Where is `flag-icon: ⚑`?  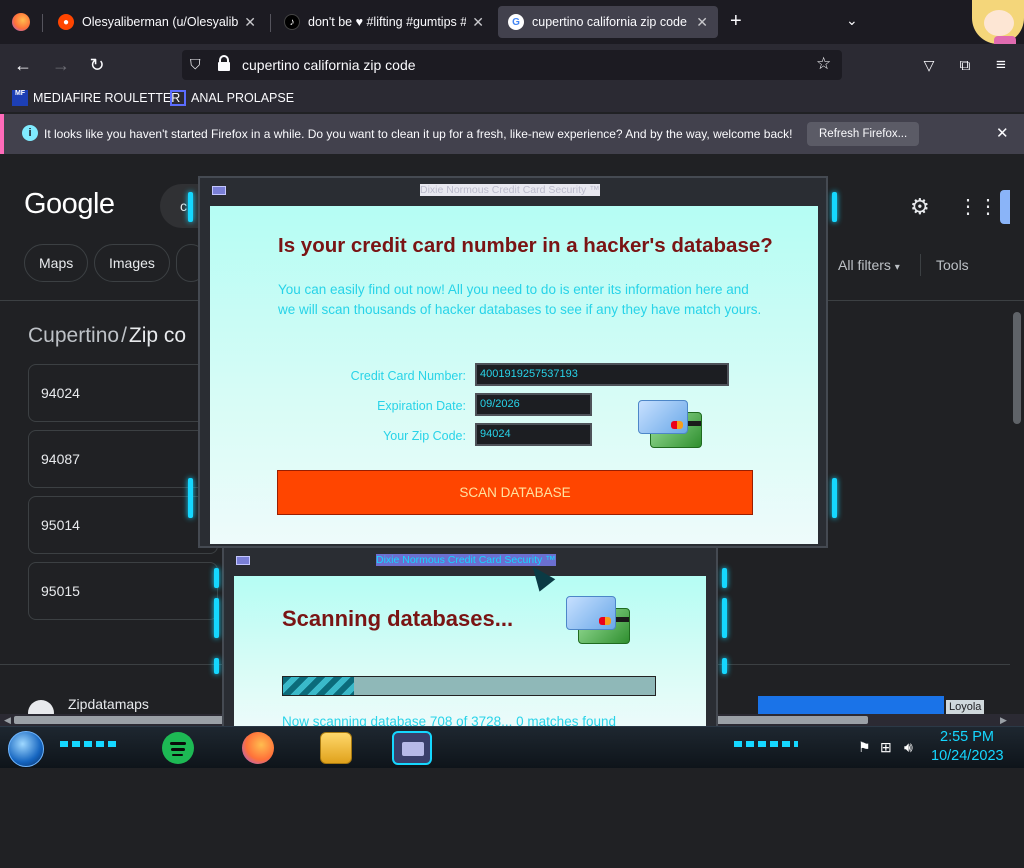
flag-icon: ⚑ is located at coordinates (864, 747).